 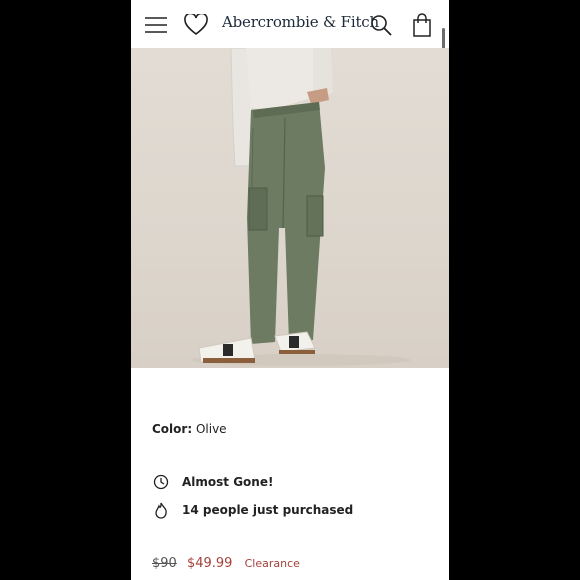 What do you see at coordinates (381, 25) in the screenshot?
I see `search-icon` at bounding box center [381, 25].